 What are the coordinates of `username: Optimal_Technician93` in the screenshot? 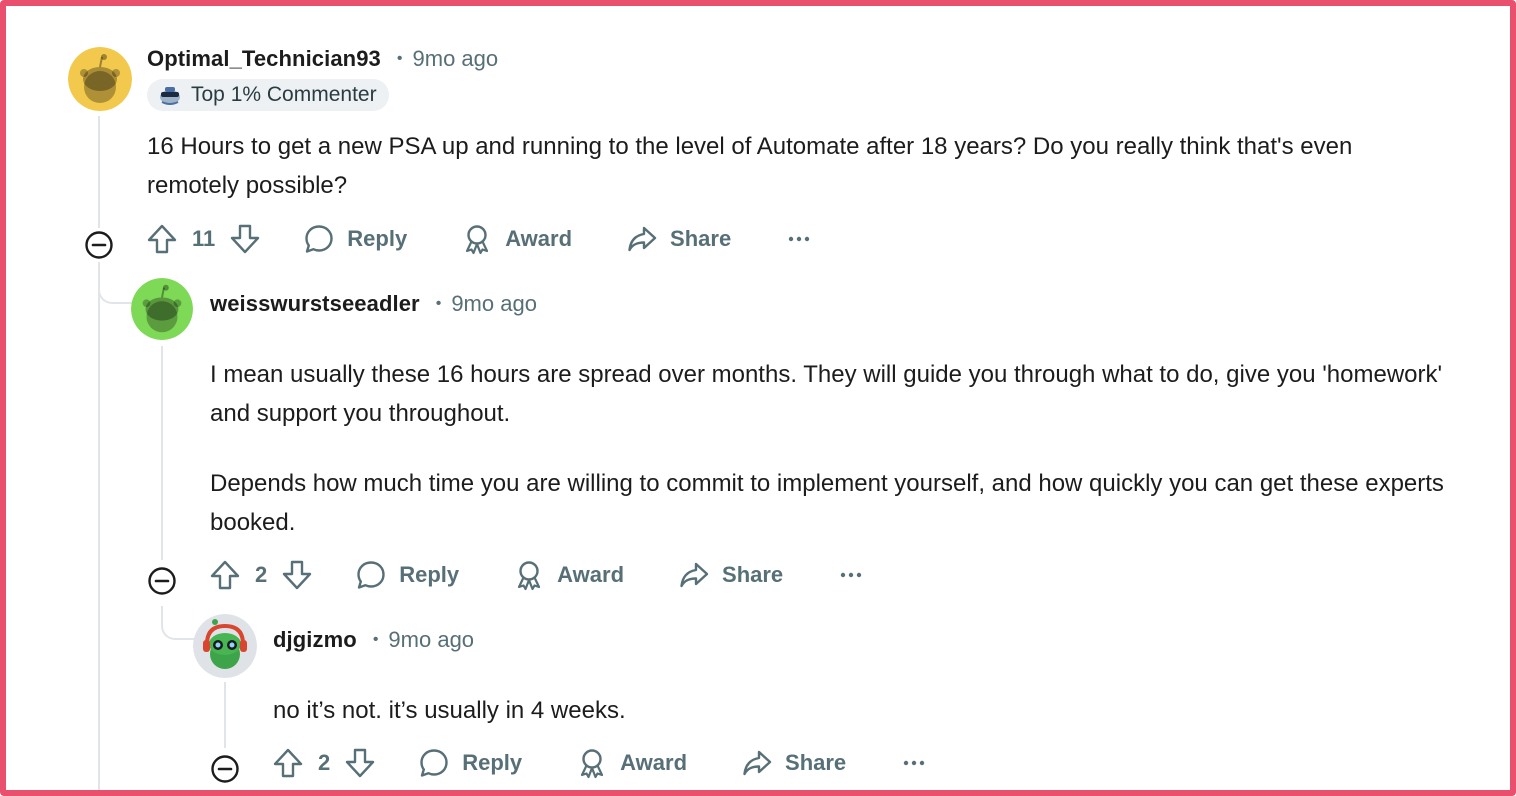 It's located at (264, 59).